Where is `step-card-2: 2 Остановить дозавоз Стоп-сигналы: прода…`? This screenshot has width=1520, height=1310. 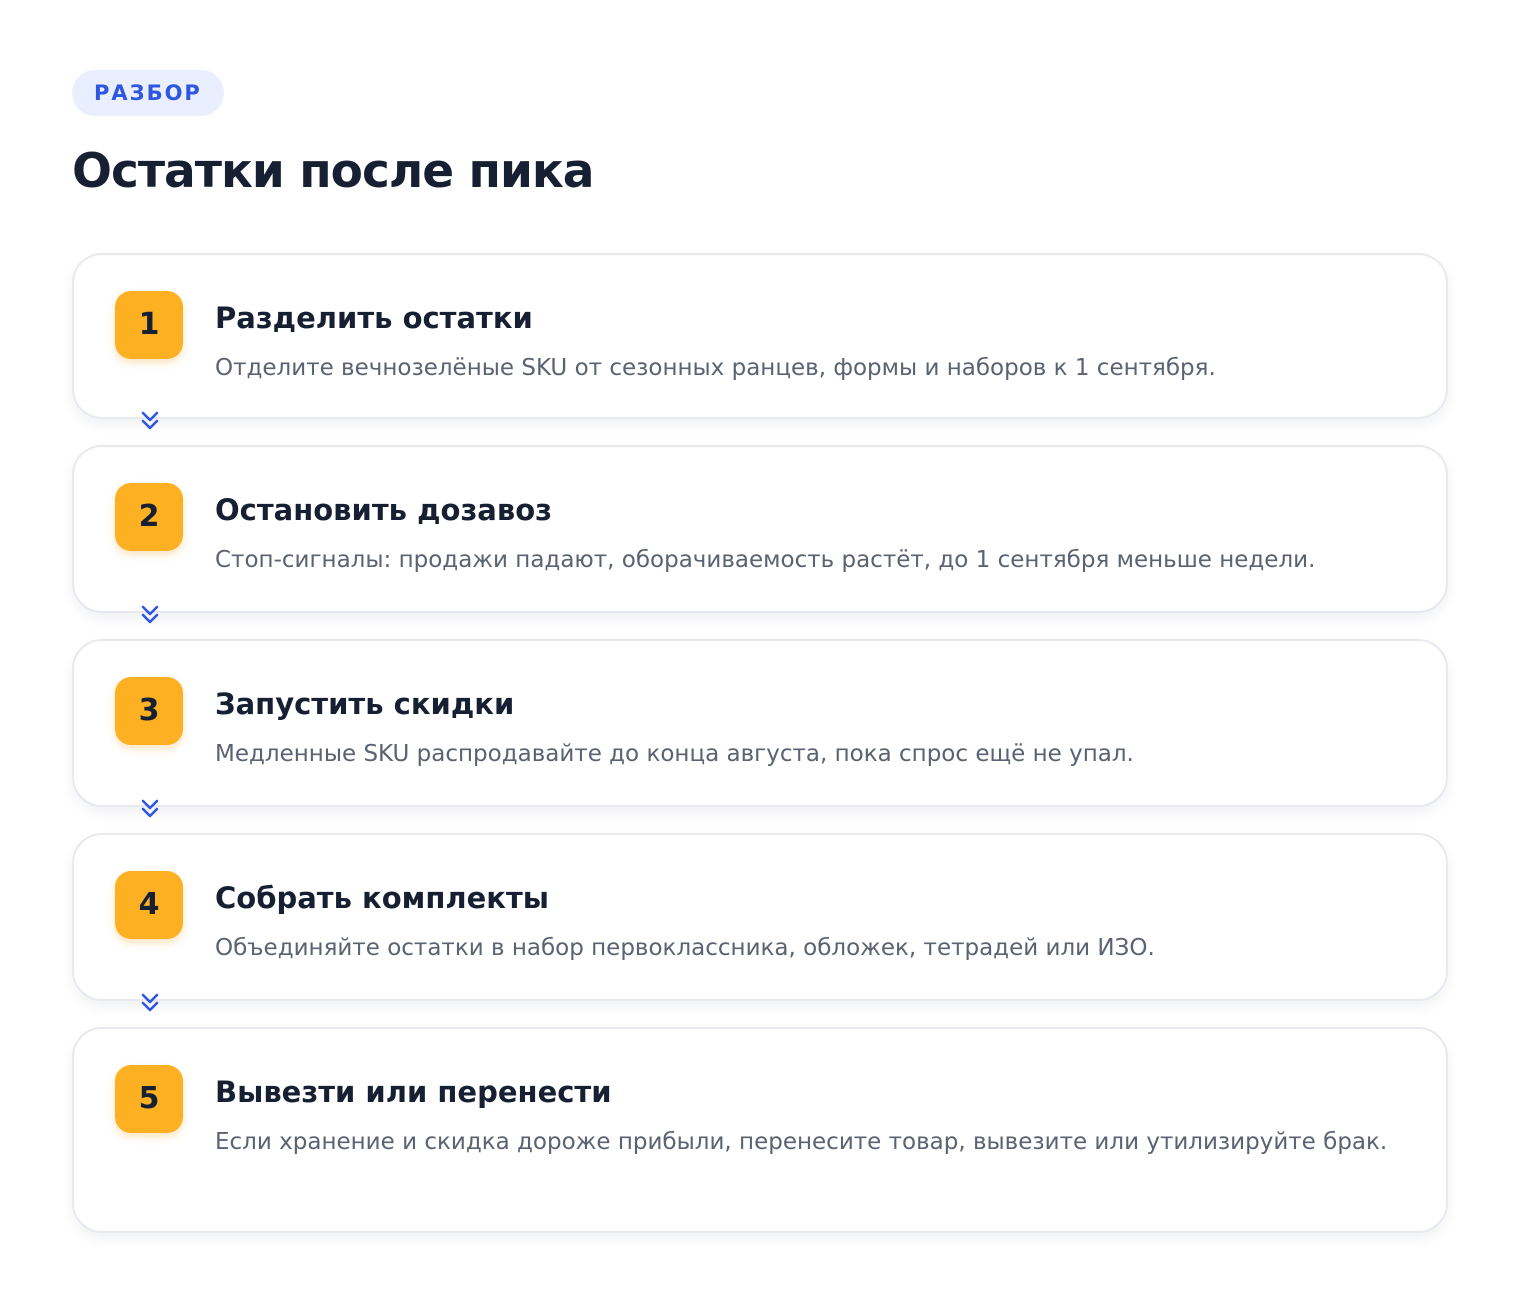 step-card-2: 2 Остановить дозавоз Стоп-сигналы: прода… is located at coordinates (760, 529).